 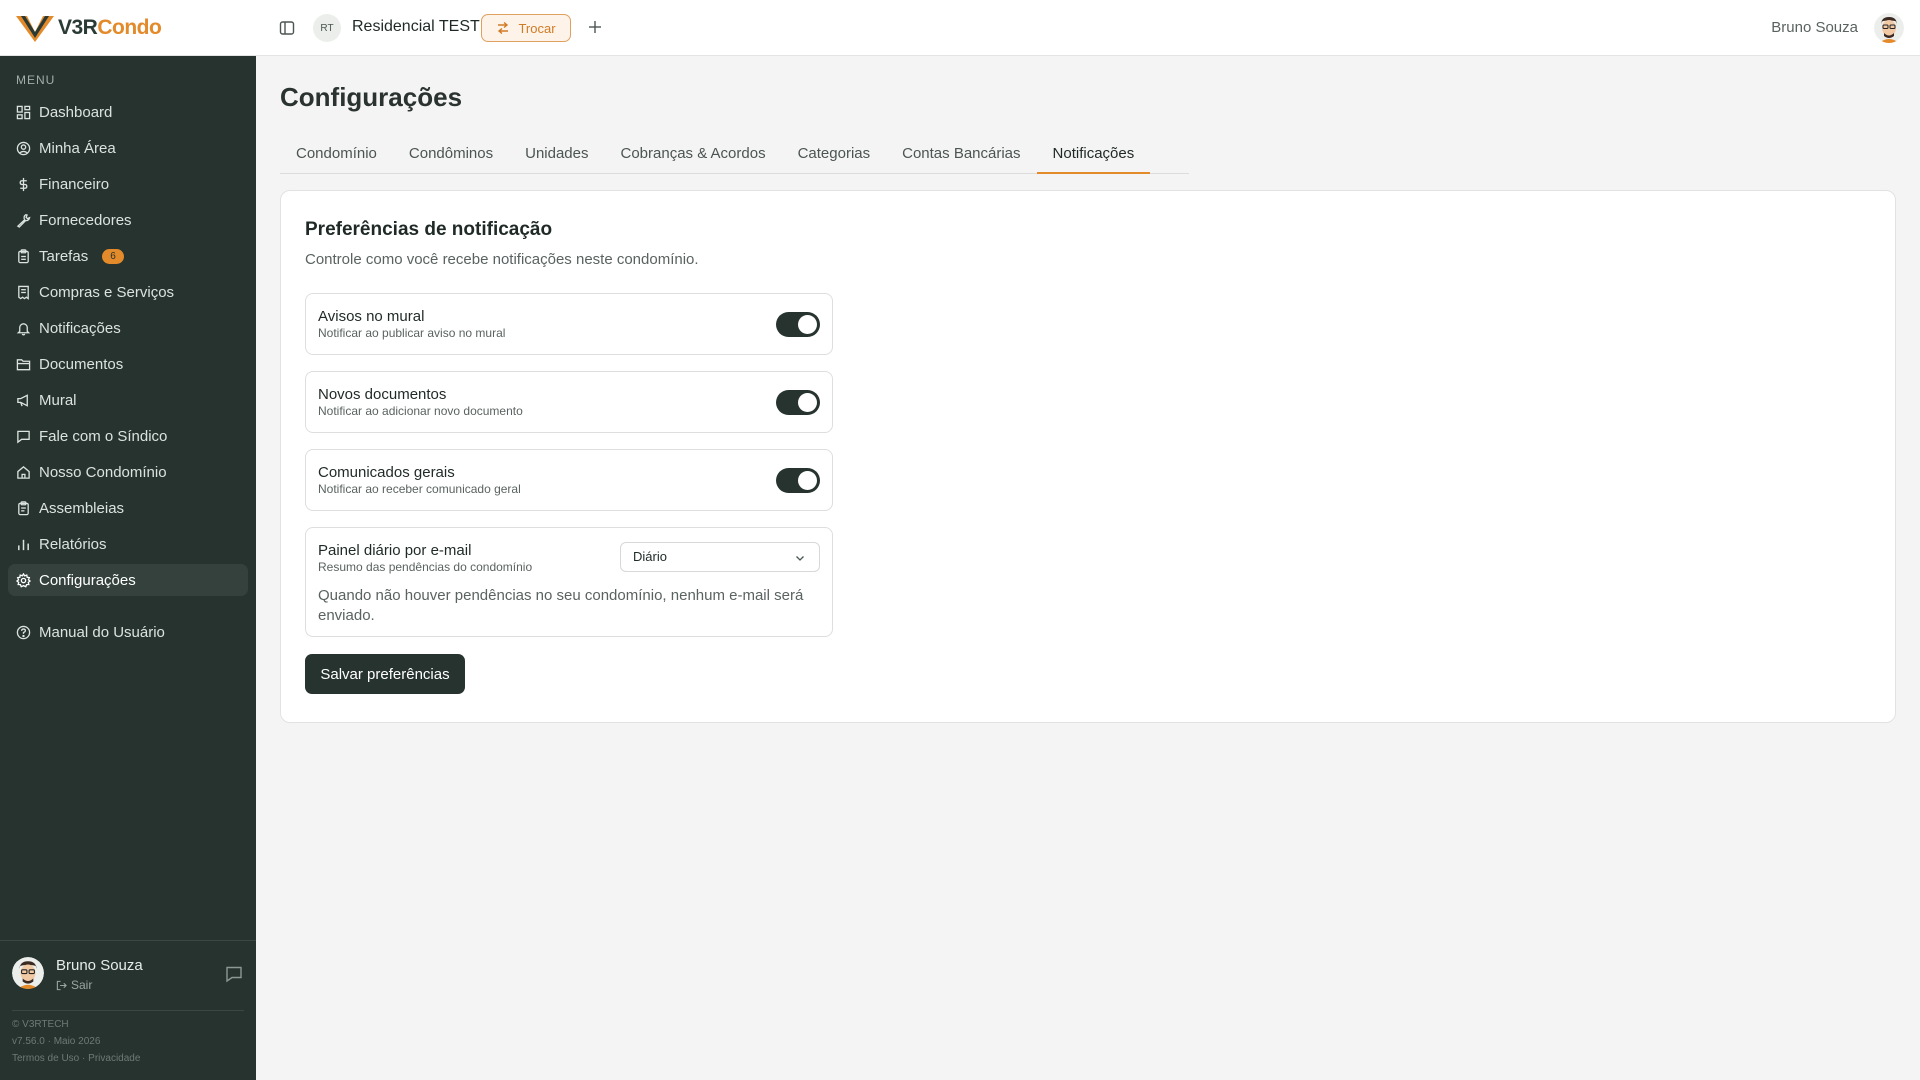 What do you see at coordinates (82, 508) in the screenshot?
I see `sidebar-item-label: Assembleias` at bounding box center [82, 508].